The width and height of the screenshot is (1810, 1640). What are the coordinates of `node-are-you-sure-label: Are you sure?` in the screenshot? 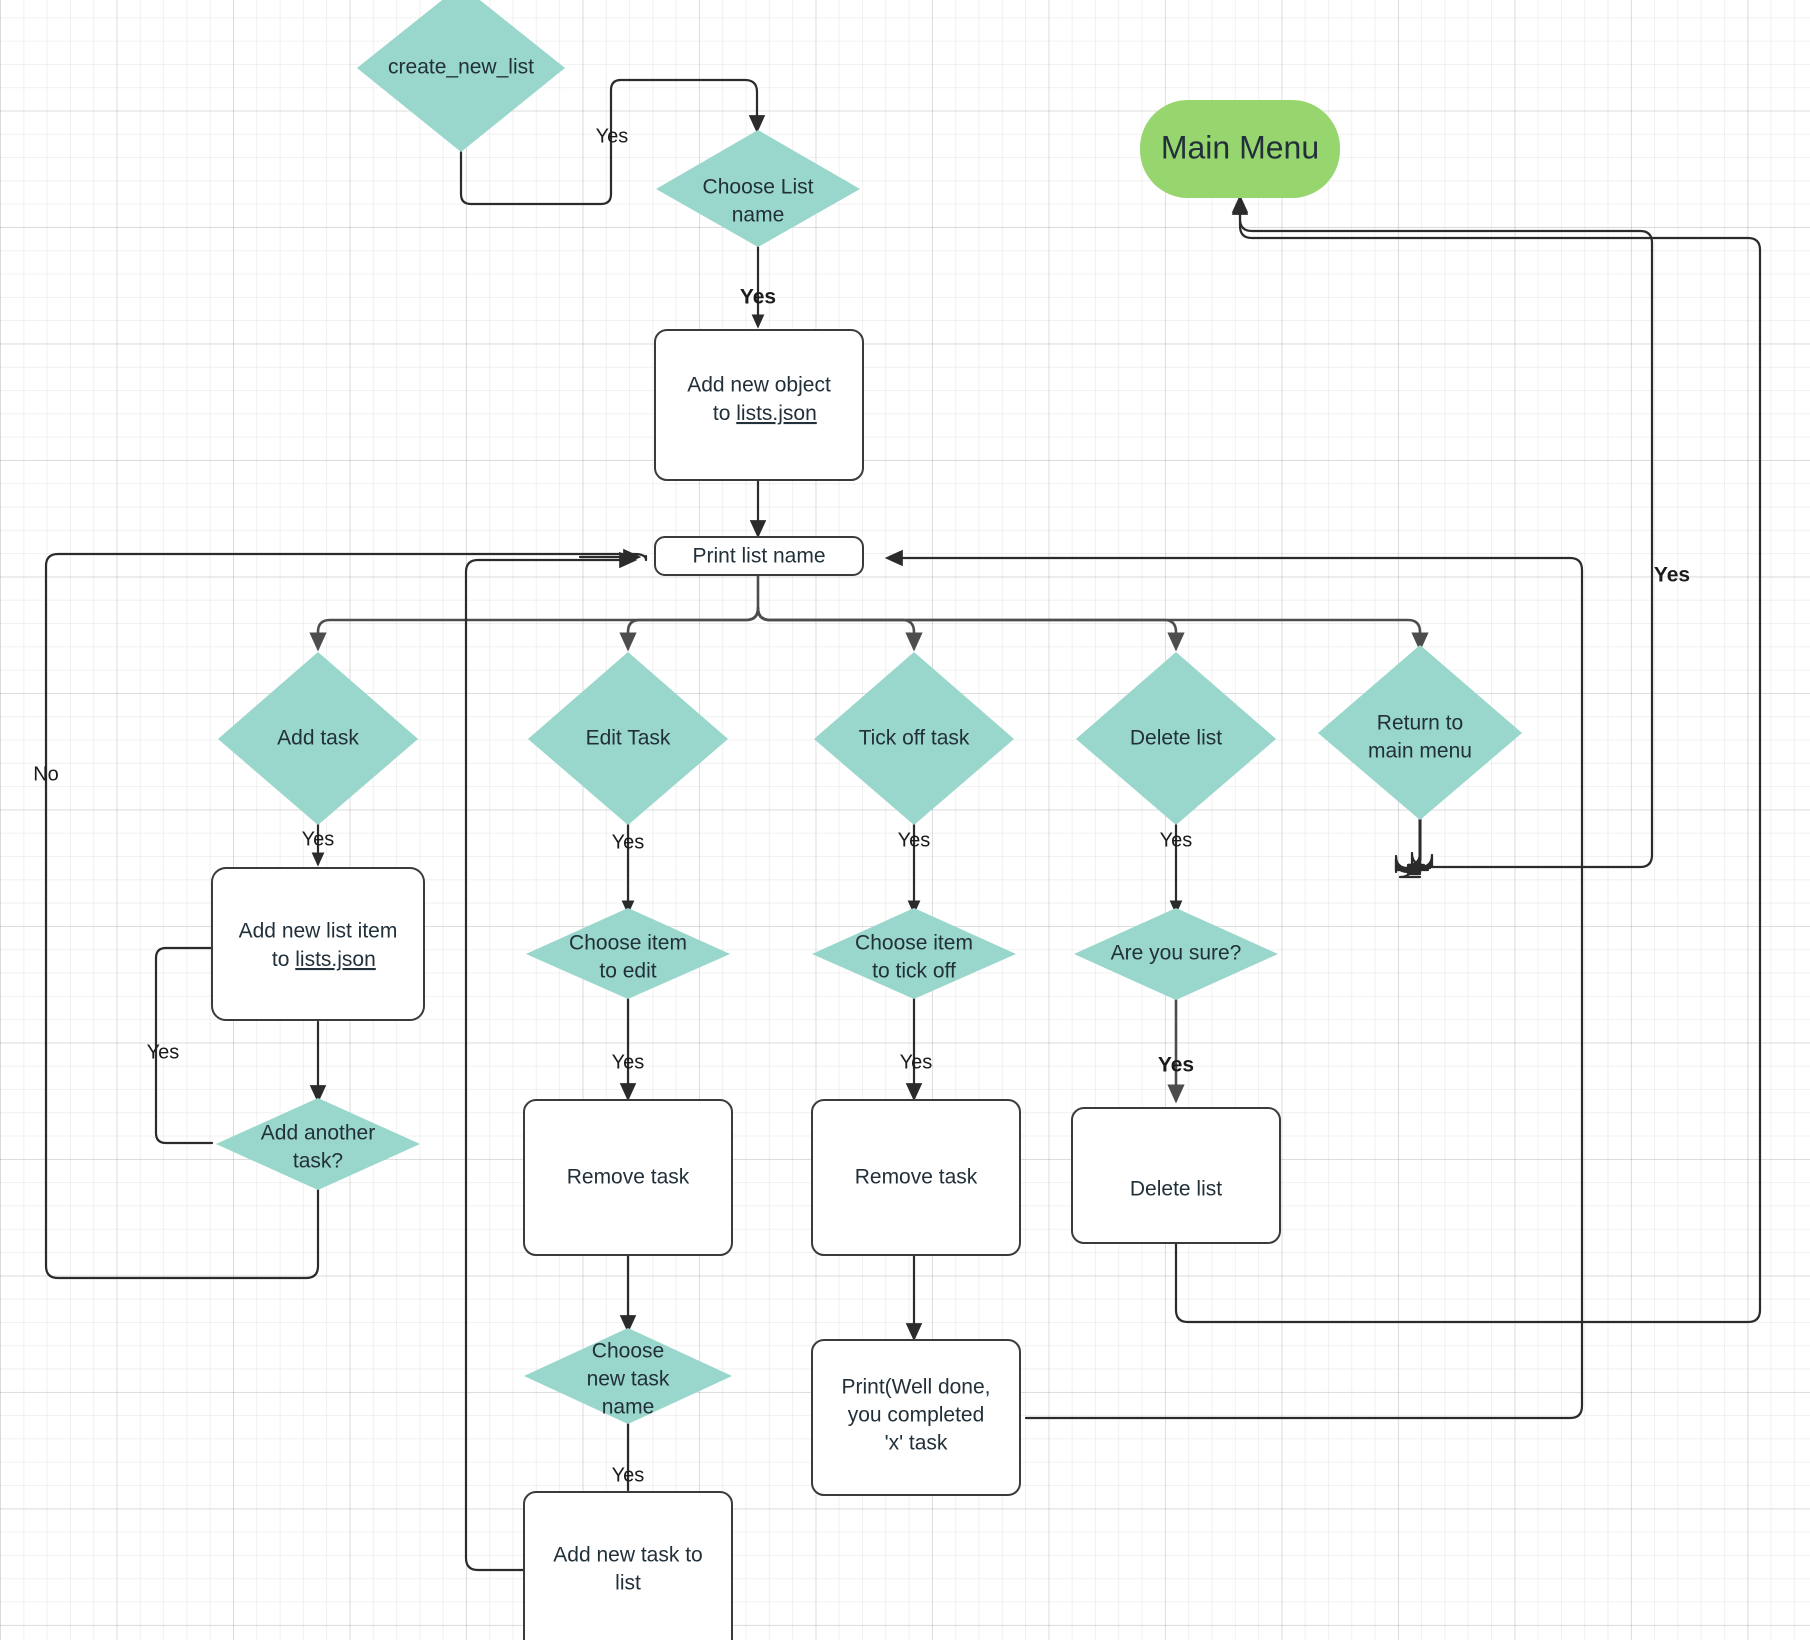 It's located at (1176, 953).